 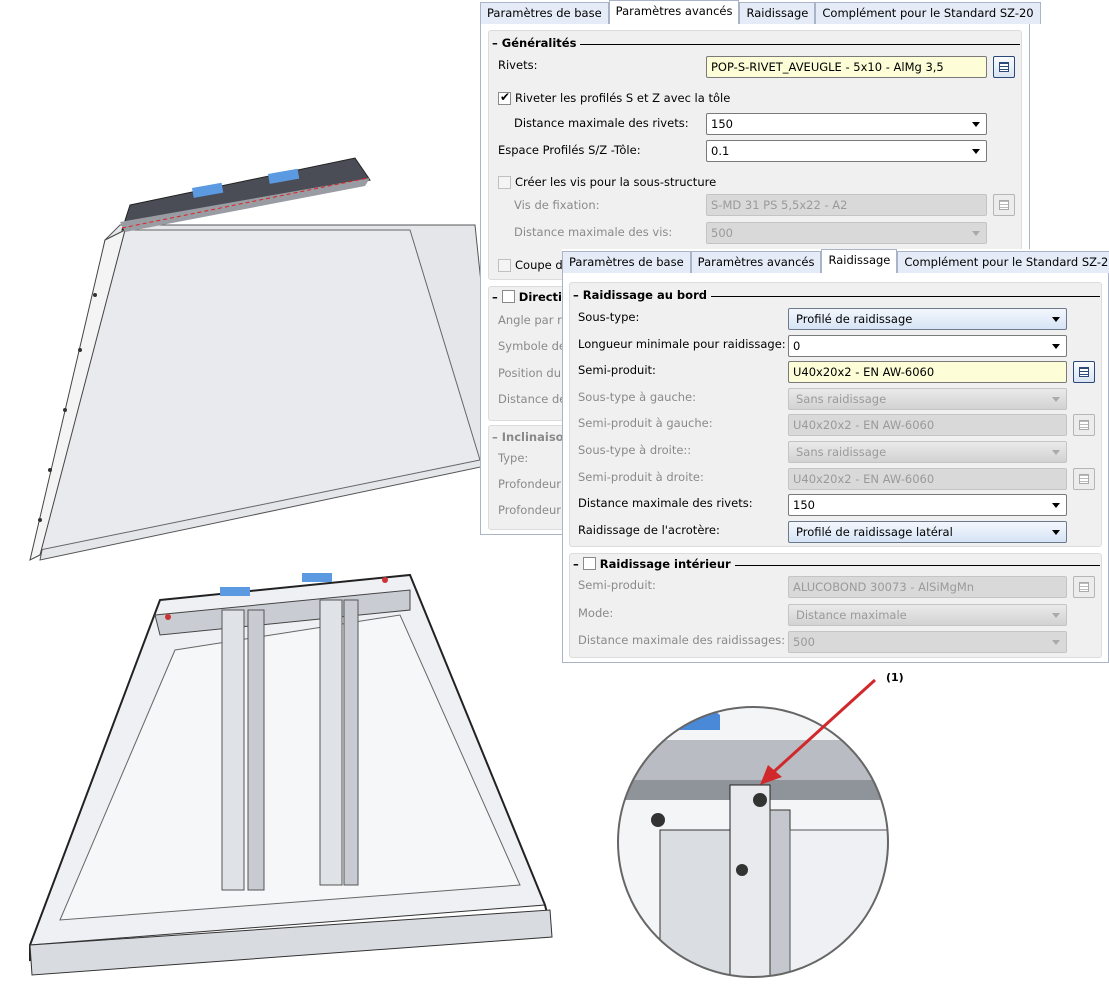 I want to click on edit-field: 0, so click(x=927, y=345).